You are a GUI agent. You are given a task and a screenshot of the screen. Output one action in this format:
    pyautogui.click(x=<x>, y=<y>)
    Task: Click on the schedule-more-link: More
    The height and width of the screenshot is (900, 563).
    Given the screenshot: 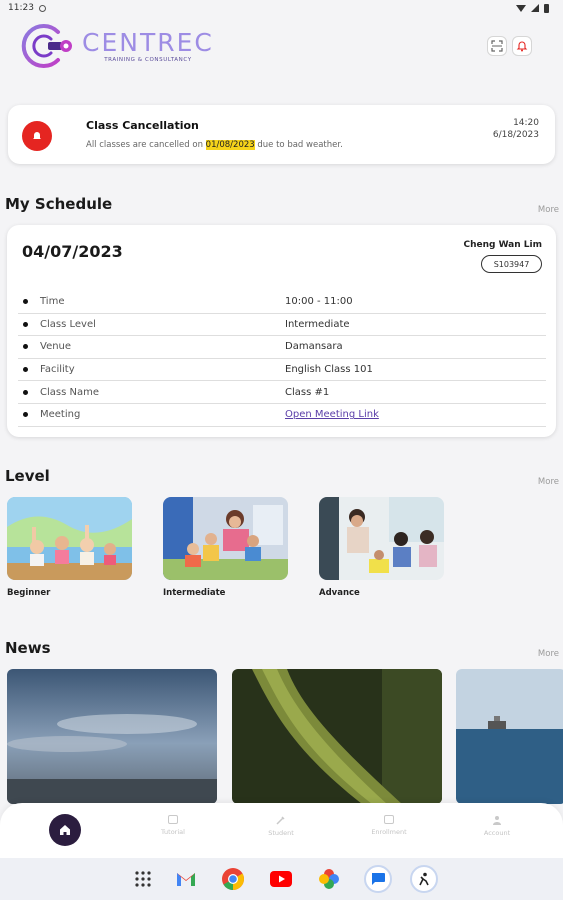 What is the action you would take?
    pyautogui.click(x=548, y=210)
    